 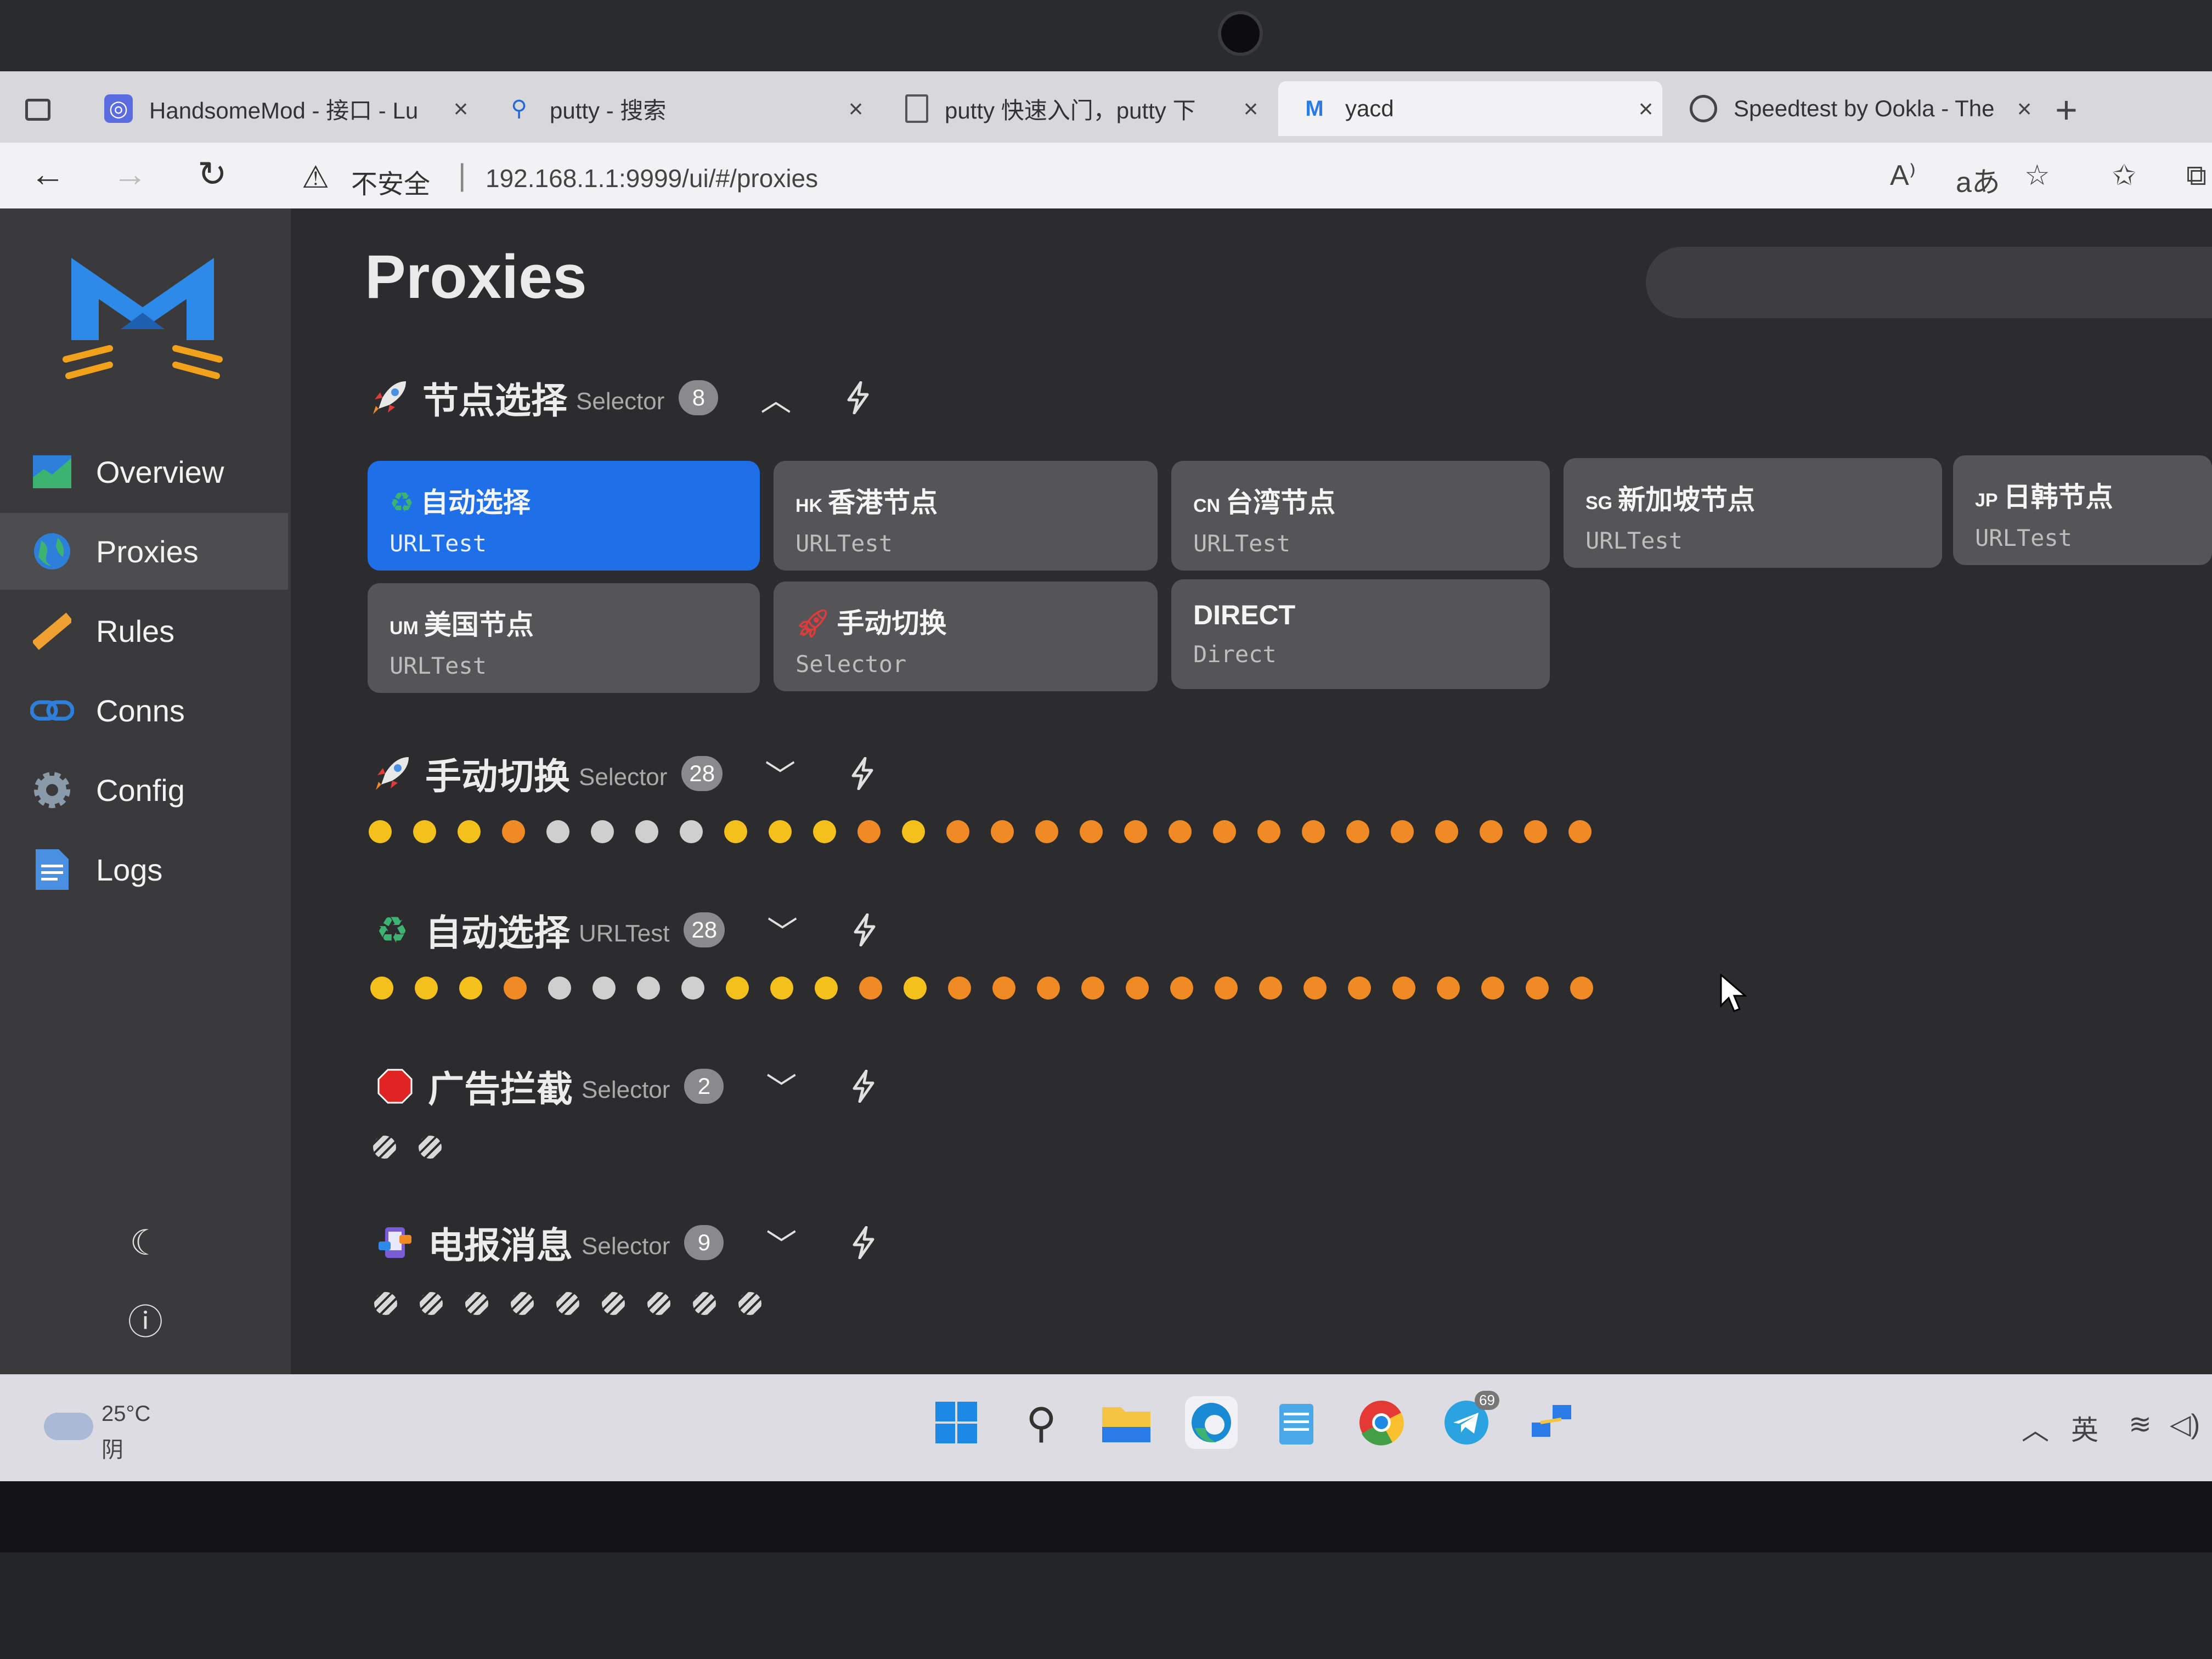 What do you see at coordinates (68, 1427) in the screenshot?
I see `cloud-icon` at bounding box center [68, 1427].